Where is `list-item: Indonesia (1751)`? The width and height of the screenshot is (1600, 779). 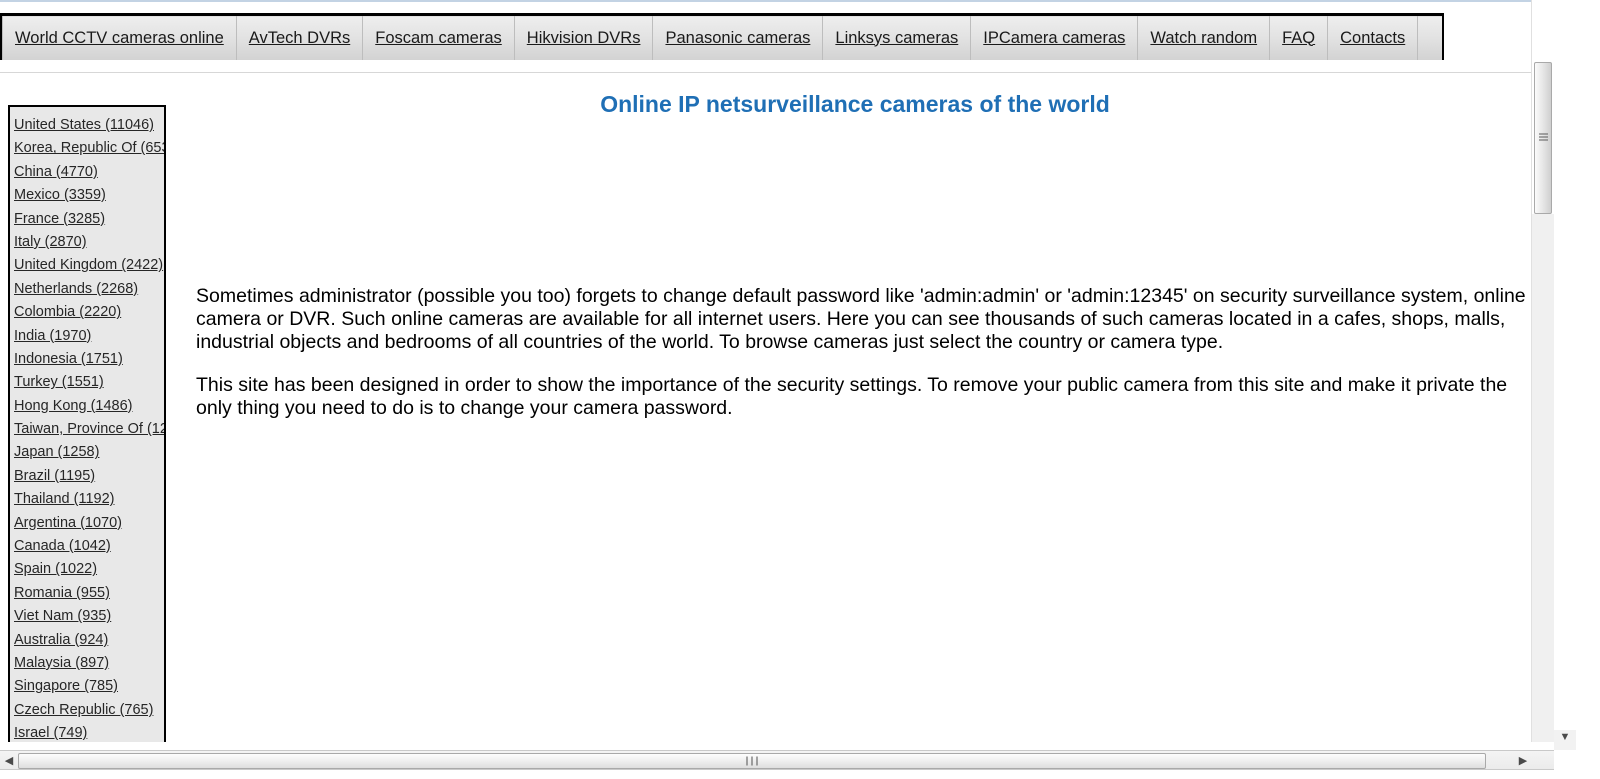
list-item: Indonesia (1751) is located at coordinates (87, 358).